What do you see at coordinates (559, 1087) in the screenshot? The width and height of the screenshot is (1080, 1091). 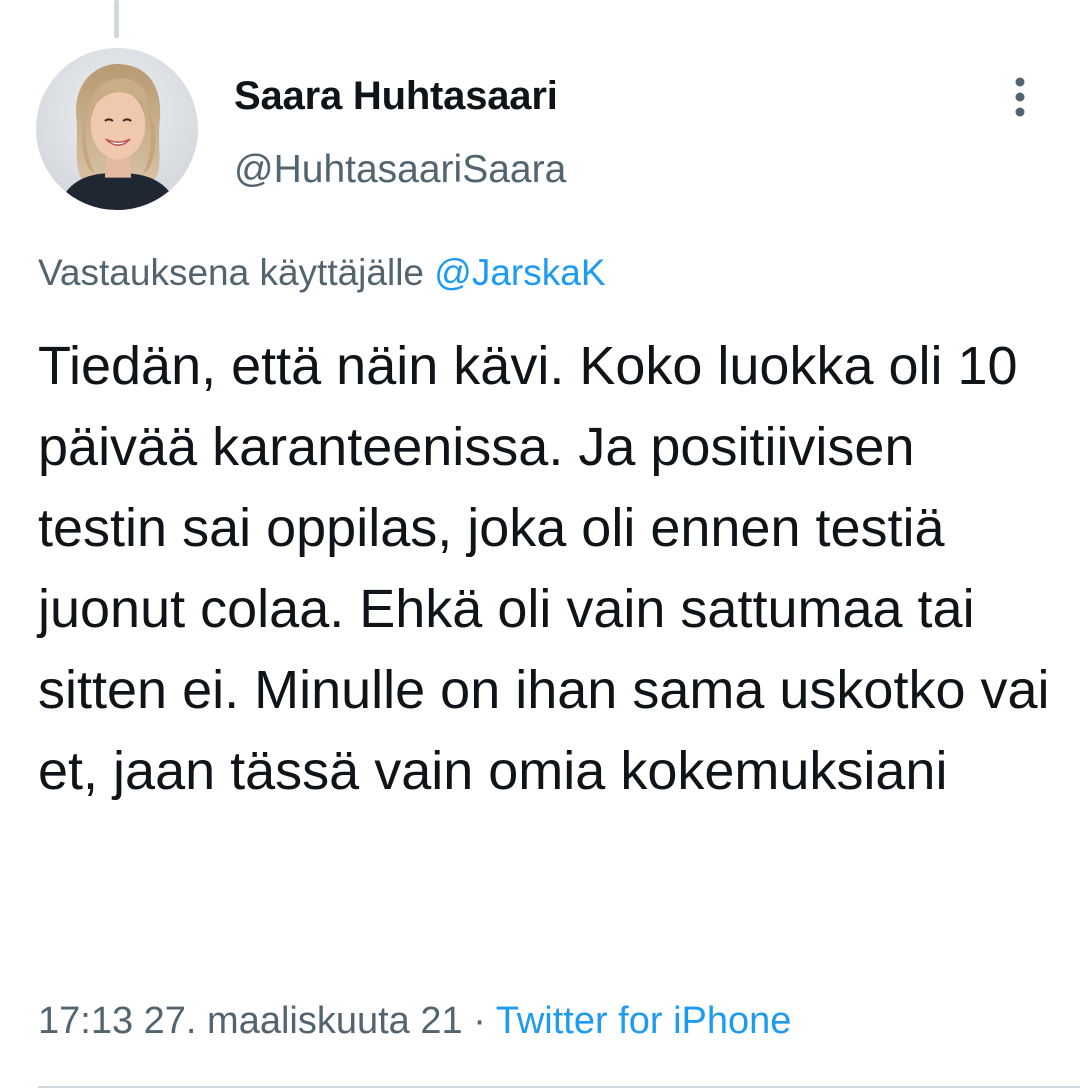 I see `divider` at bounding box center [559, 1087].